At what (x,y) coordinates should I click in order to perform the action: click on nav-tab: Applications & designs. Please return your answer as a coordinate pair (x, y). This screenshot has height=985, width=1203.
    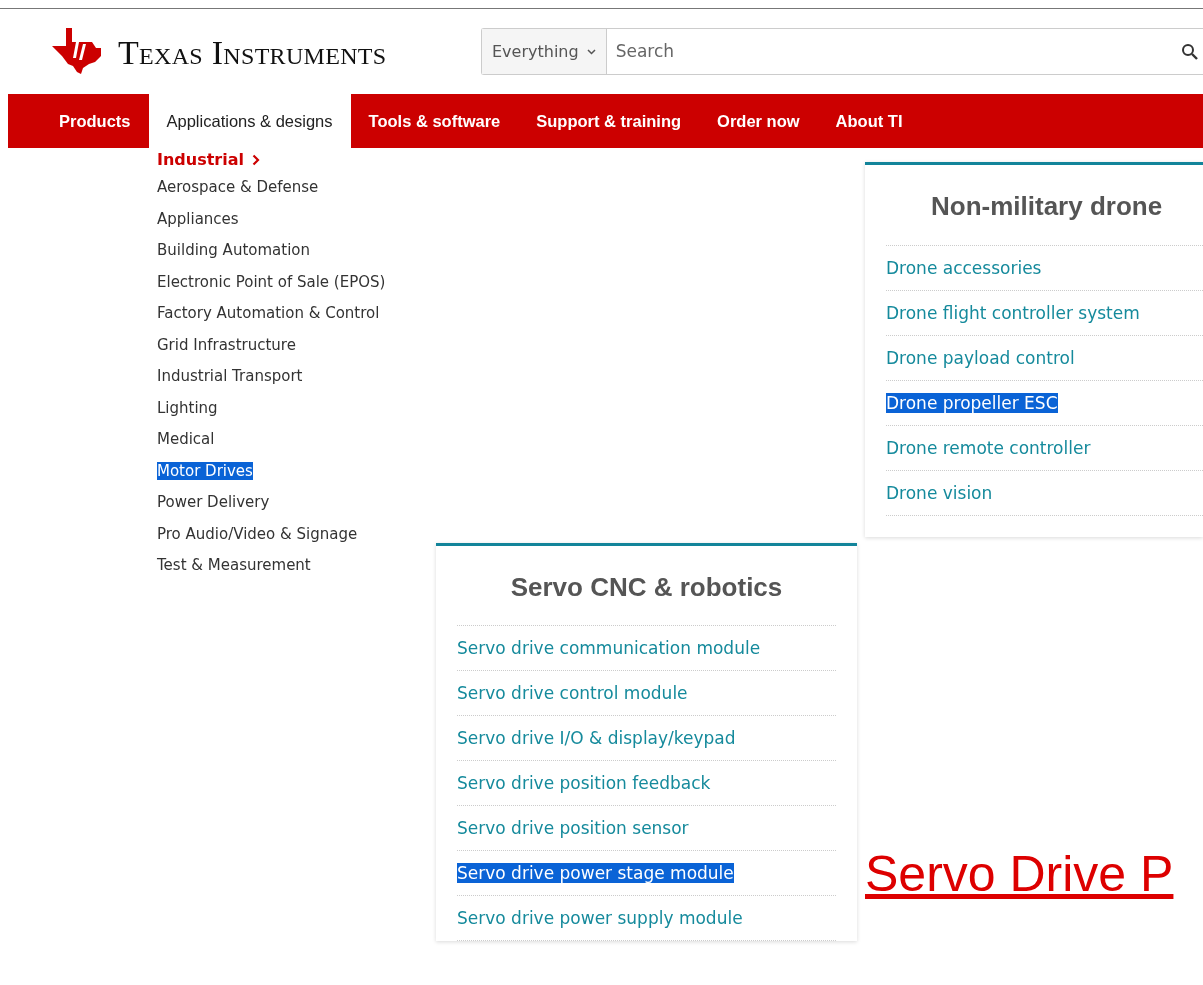
    Looking at the image, I should click on (249, 121).